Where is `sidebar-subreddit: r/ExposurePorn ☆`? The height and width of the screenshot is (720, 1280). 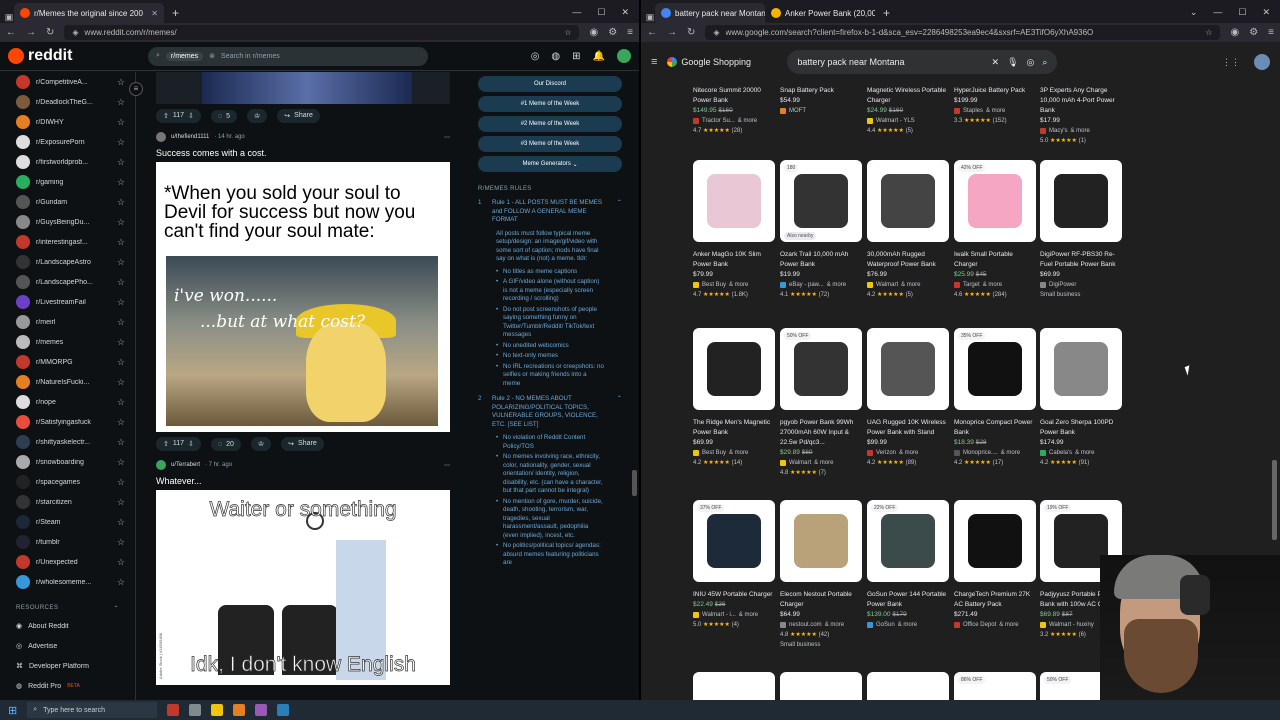
sidebar-subreddit: r/ExposurePorn ☆ is located at coordinates (67, 142).